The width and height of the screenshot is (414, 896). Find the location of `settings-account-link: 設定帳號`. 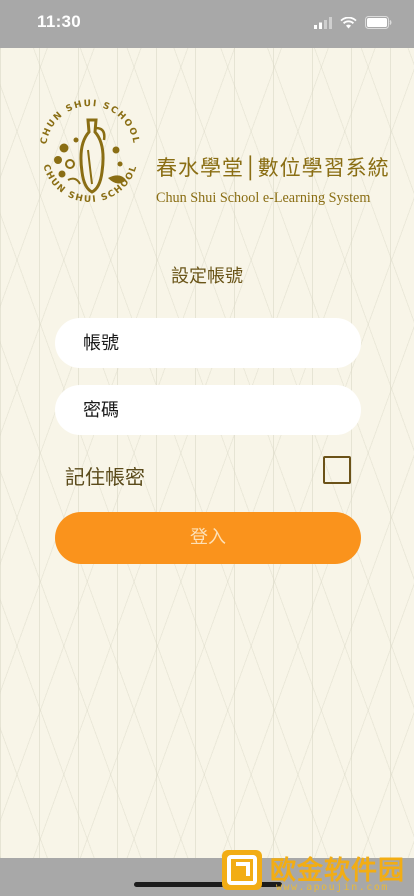

settings-account-link: 設定帳號 is located at coordinates (207, 275).